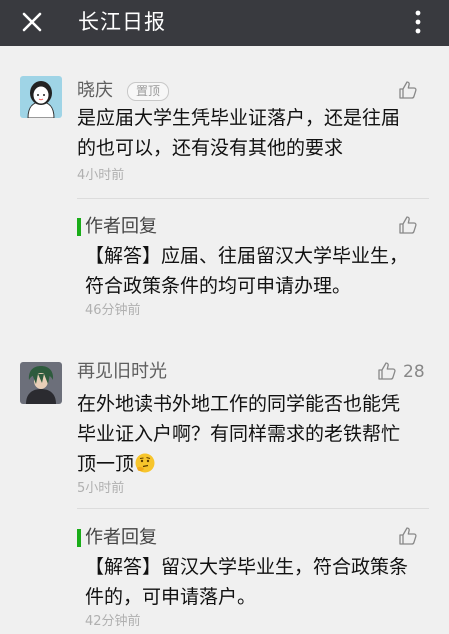 The width and height of the screenshot is (449, 634). I want to click on comment-author: 晓庆, so click(95, 91).